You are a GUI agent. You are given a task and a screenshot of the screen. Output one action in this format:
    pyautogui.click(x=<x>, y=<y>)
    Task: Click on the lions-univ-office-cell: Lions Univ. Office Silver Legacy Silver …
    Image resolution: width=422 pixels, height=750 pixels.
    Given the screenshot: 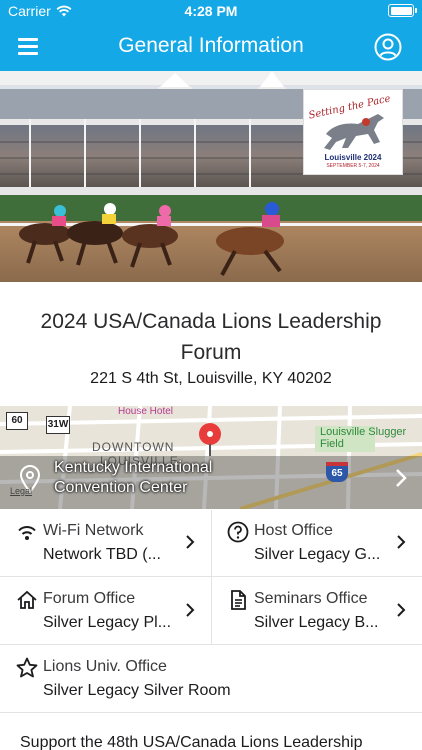 What is the action you would take?
    pyautogui.click(x=211, y=680)
    